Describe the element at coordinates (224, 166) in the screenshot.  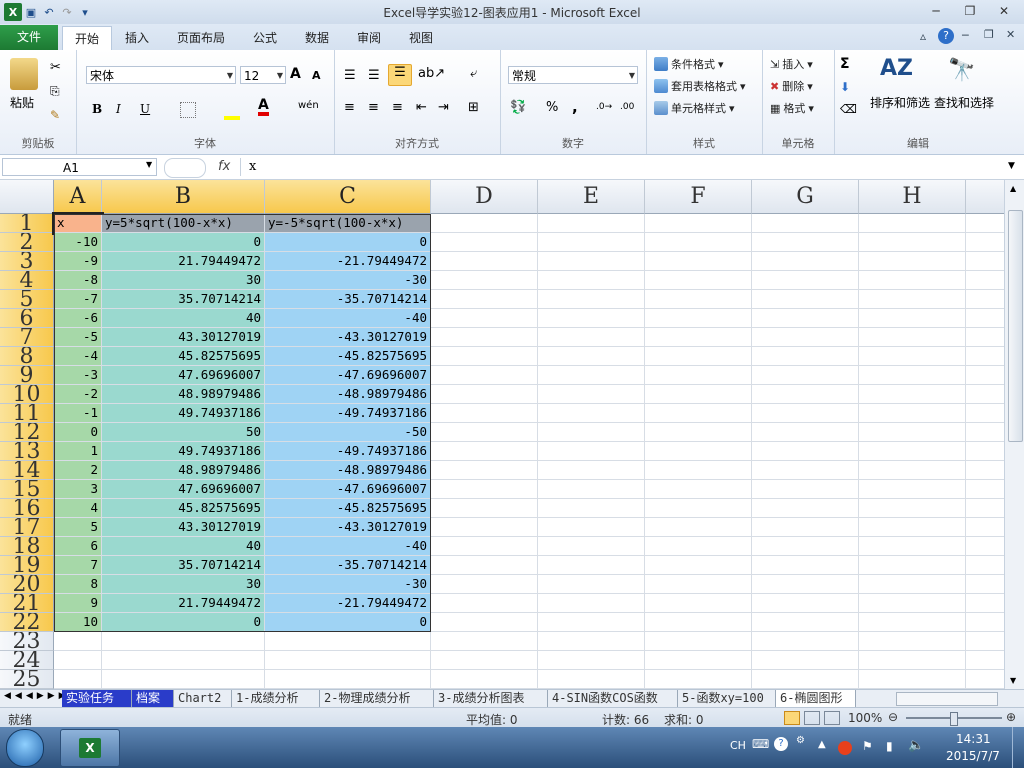
I see `insert-function-button: fx` at that location.